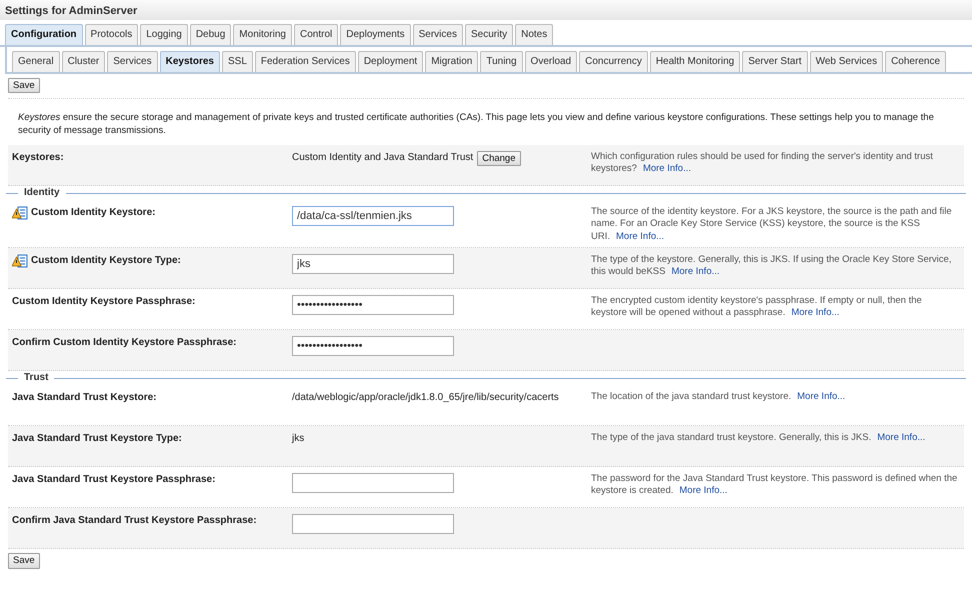  Describe the element at coordinates (106, 261) in the screenshot. I see `field-label: Custom Identity Keystore Type:` at that location.